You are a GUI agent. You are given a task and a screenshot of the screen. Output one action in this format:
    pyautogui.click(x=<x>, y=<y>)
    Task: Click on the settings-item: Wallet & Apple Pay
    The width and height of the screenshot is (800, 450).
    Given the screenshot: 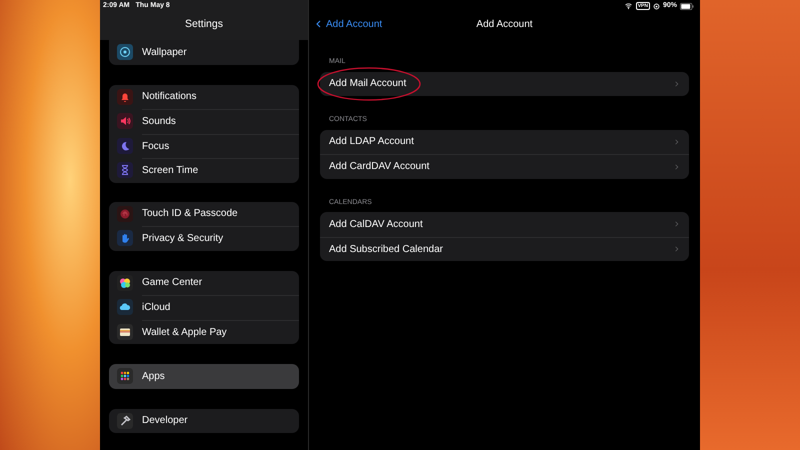 What is the action you would take?
    pyautogui.click(x=204, y=332)
    